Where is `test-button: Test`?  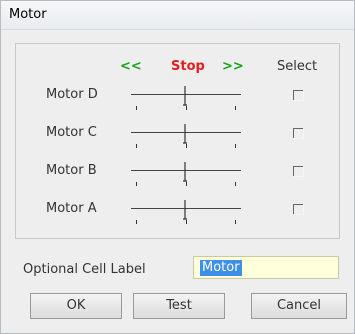 test-button: Test is located at coordinates (179, 306).